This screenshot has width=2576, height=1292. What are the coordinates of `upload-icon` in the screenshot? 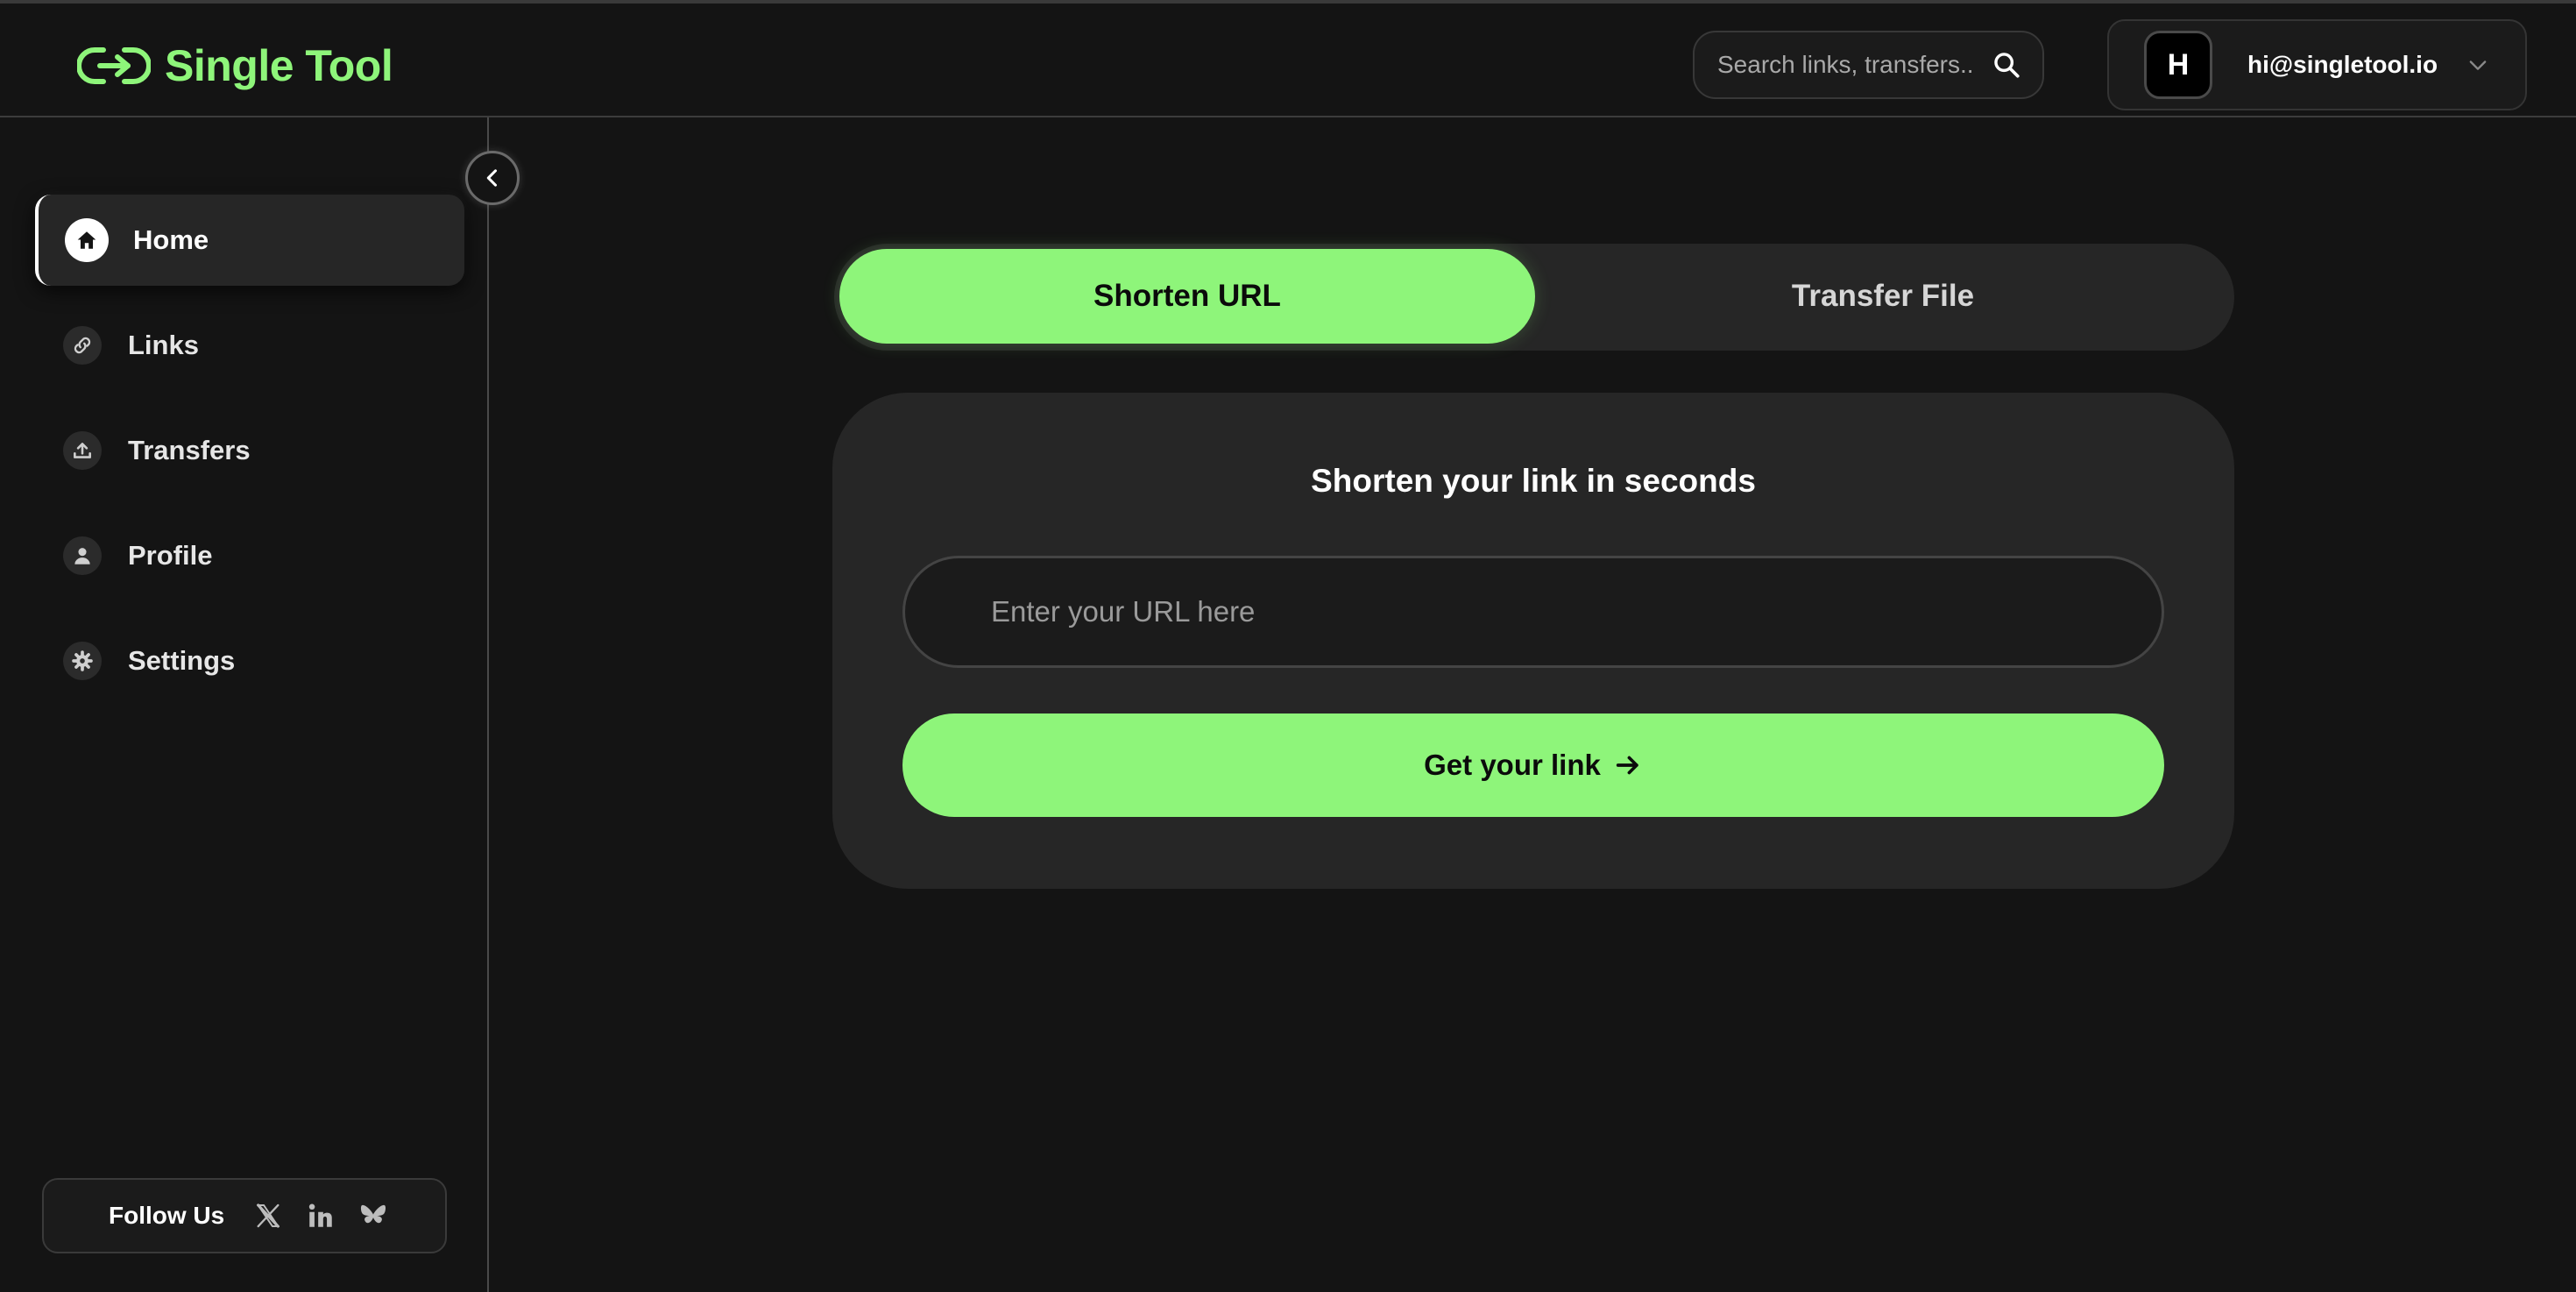 It's located at (82, 450).